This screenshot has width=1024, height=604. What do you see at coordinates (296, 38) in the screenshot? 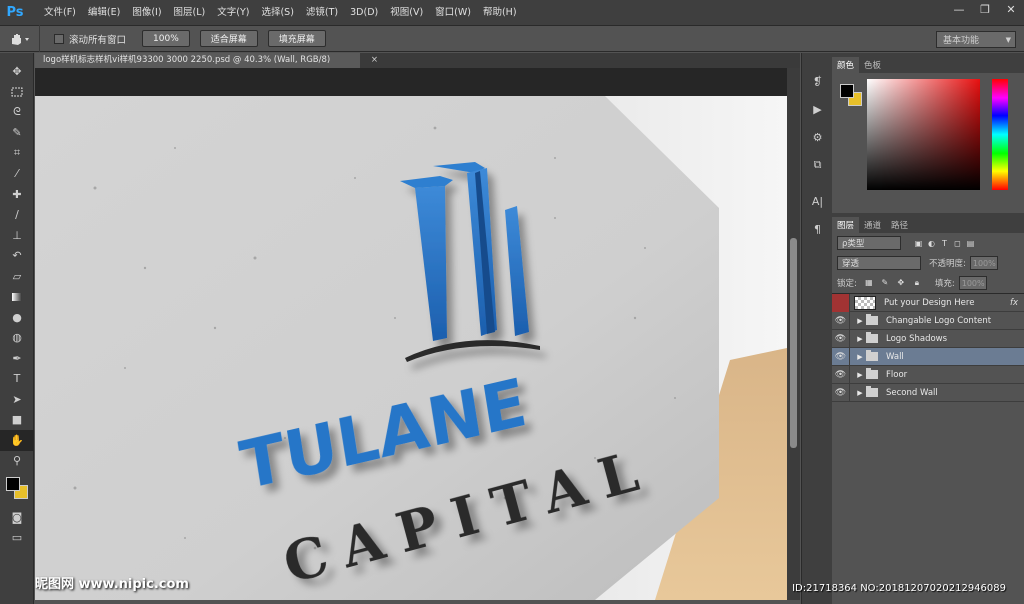
I see `fill-screen-button: 填充屏幕` at bounding box center [296, 38].